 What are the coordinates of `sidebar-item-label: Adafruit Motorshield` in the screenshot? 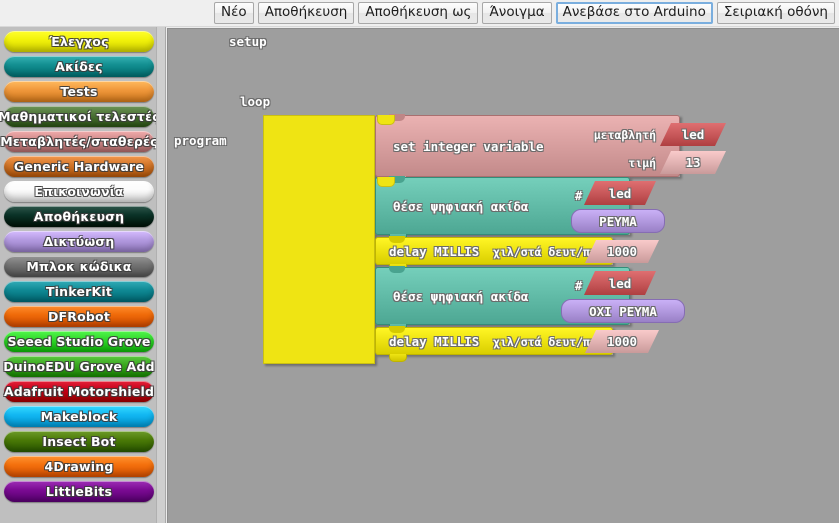 It's located at (79, 391).